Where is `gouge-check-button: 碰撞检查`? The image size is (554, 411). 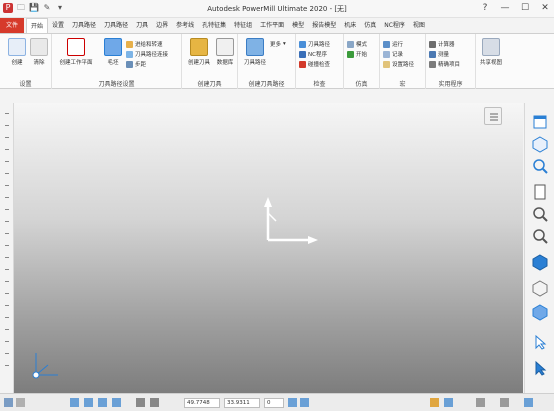 gouge-check-button: 碰撞检查 is located at coordinates (314, 64).